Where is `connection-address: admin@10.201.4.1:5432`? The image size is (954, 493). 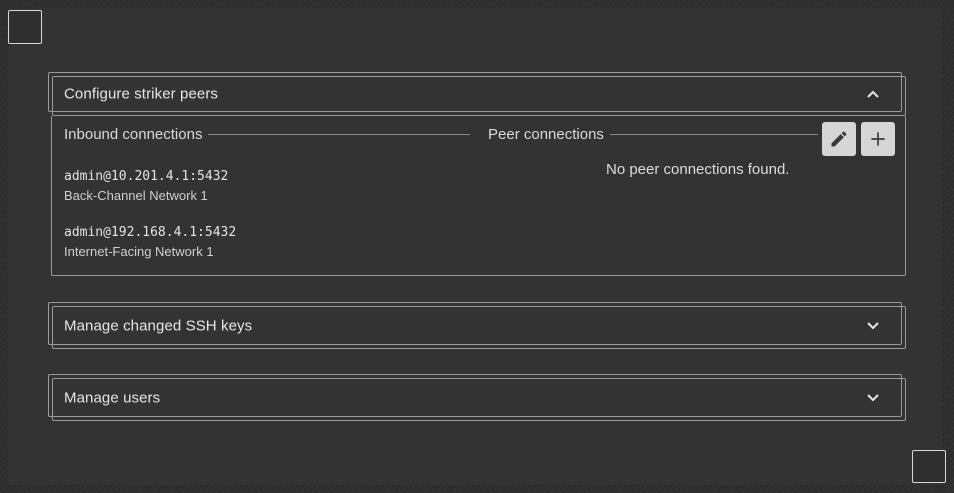 connection-address: admin@10.201.4.1:5432 is located at coordinates (146, 176).